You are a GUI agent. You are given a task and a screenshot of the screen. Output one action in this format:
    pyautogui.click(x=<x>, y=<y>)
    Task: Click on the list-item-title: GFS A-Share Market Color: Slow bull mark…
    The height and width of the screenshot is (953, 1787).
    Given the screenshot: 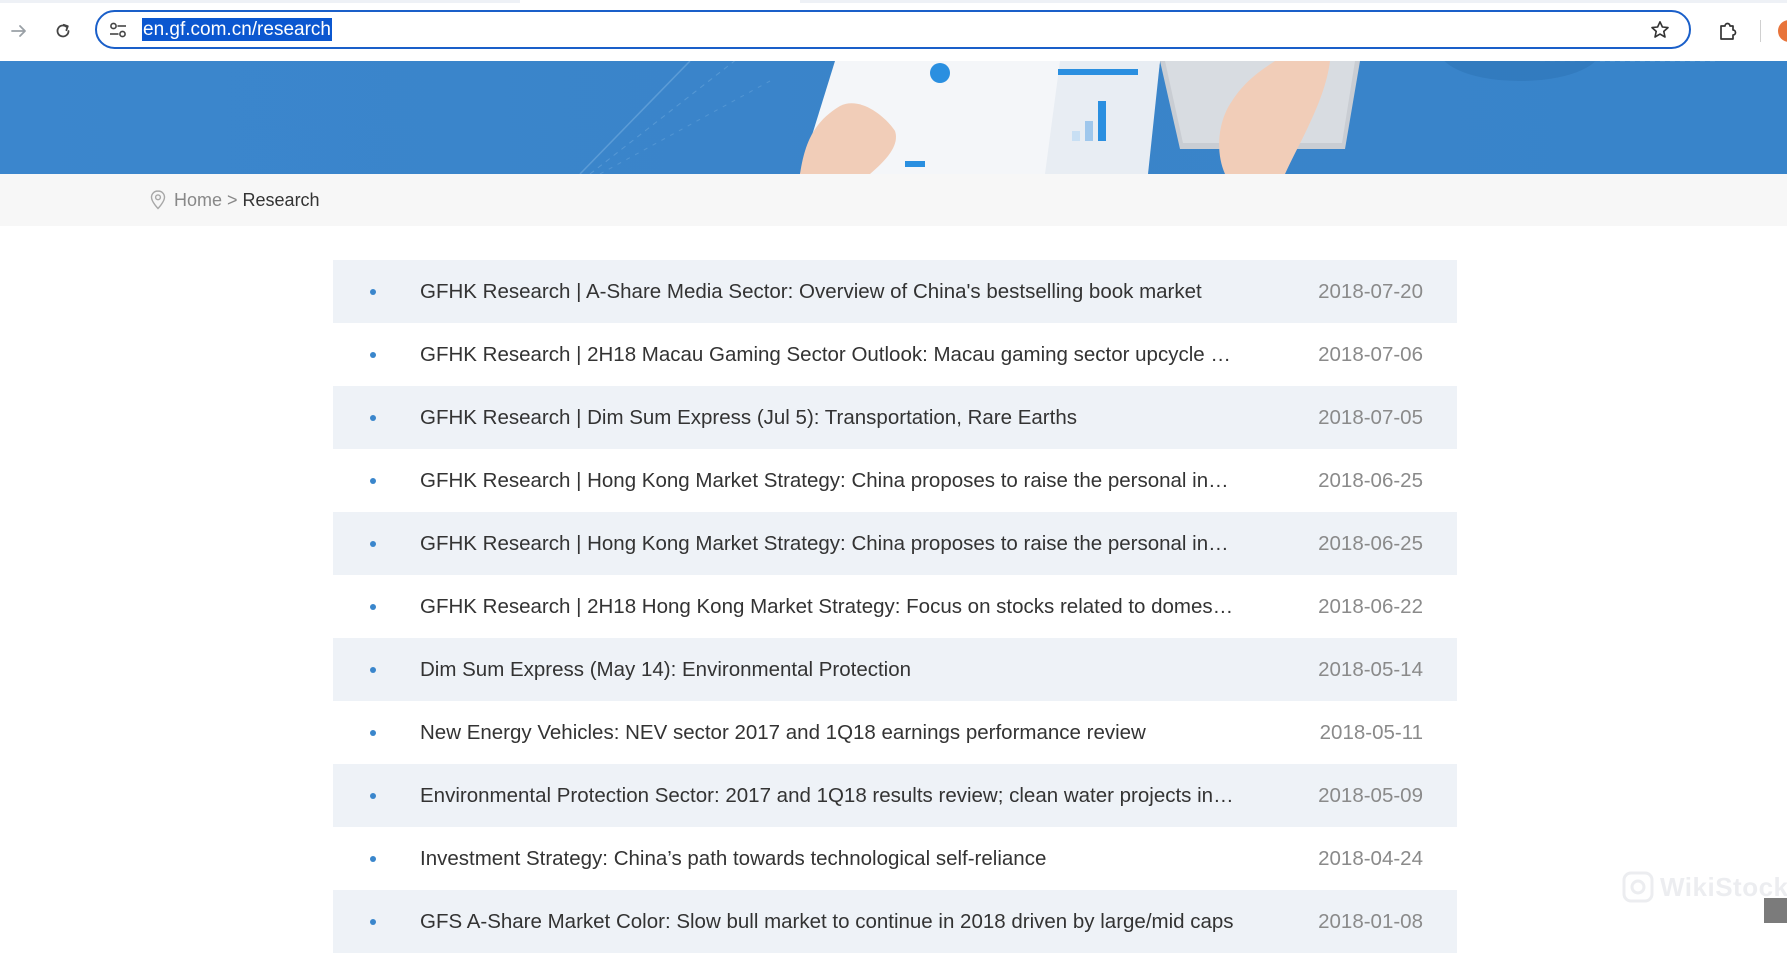 What is the action you would take?
    pyautogui.click(x=829, y=922)
    